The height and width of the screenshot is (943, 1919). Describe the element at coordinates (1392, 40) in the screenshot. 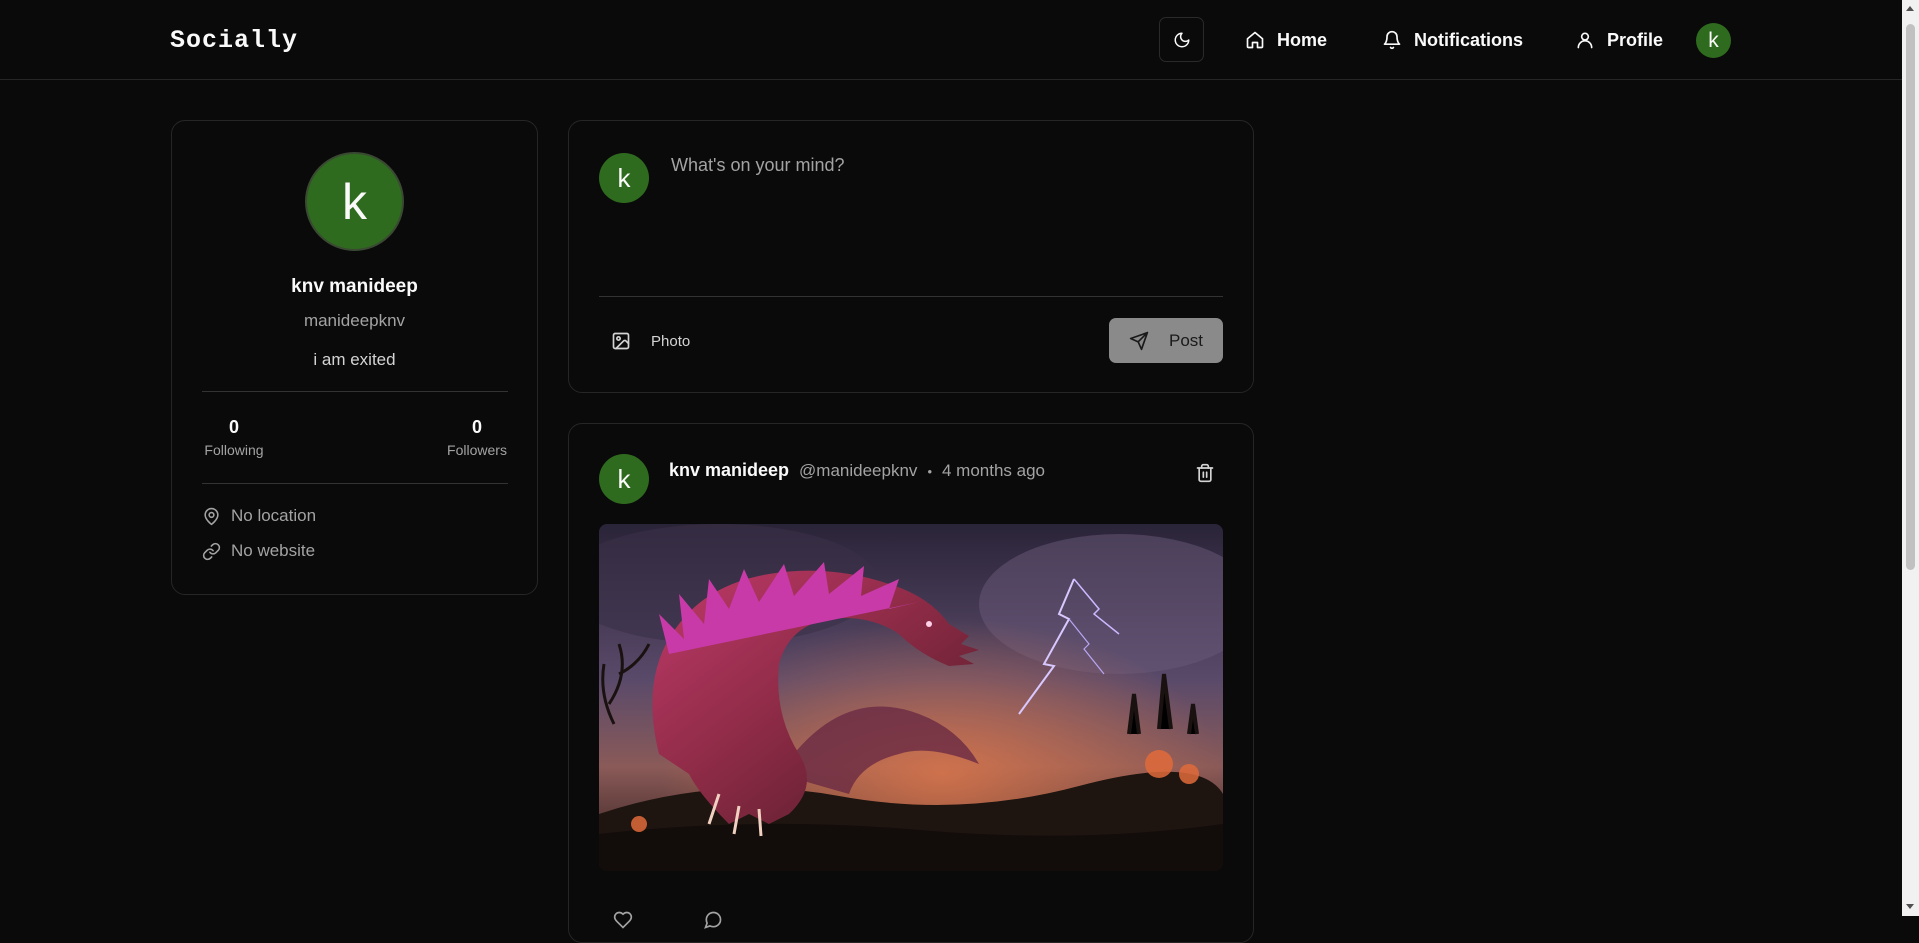

I see `bell-icon` at that location.